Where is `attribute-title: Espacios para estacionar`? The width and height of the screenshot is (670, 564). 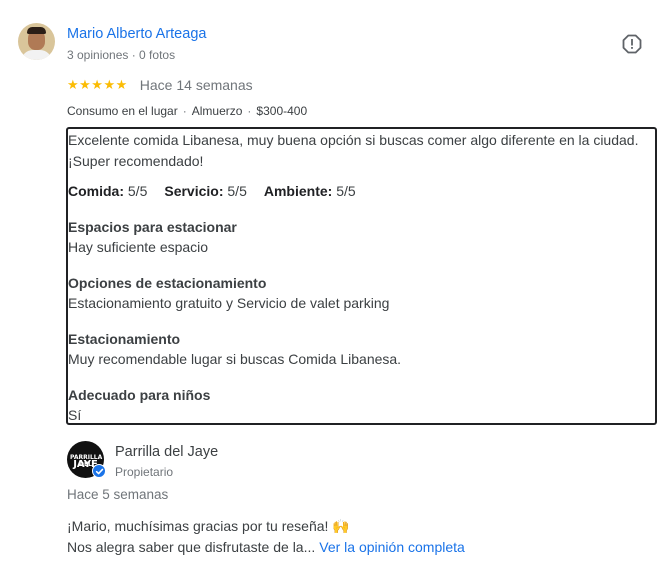
attribute-title: Espacios para estacionar is located at coordinates (152, 227).